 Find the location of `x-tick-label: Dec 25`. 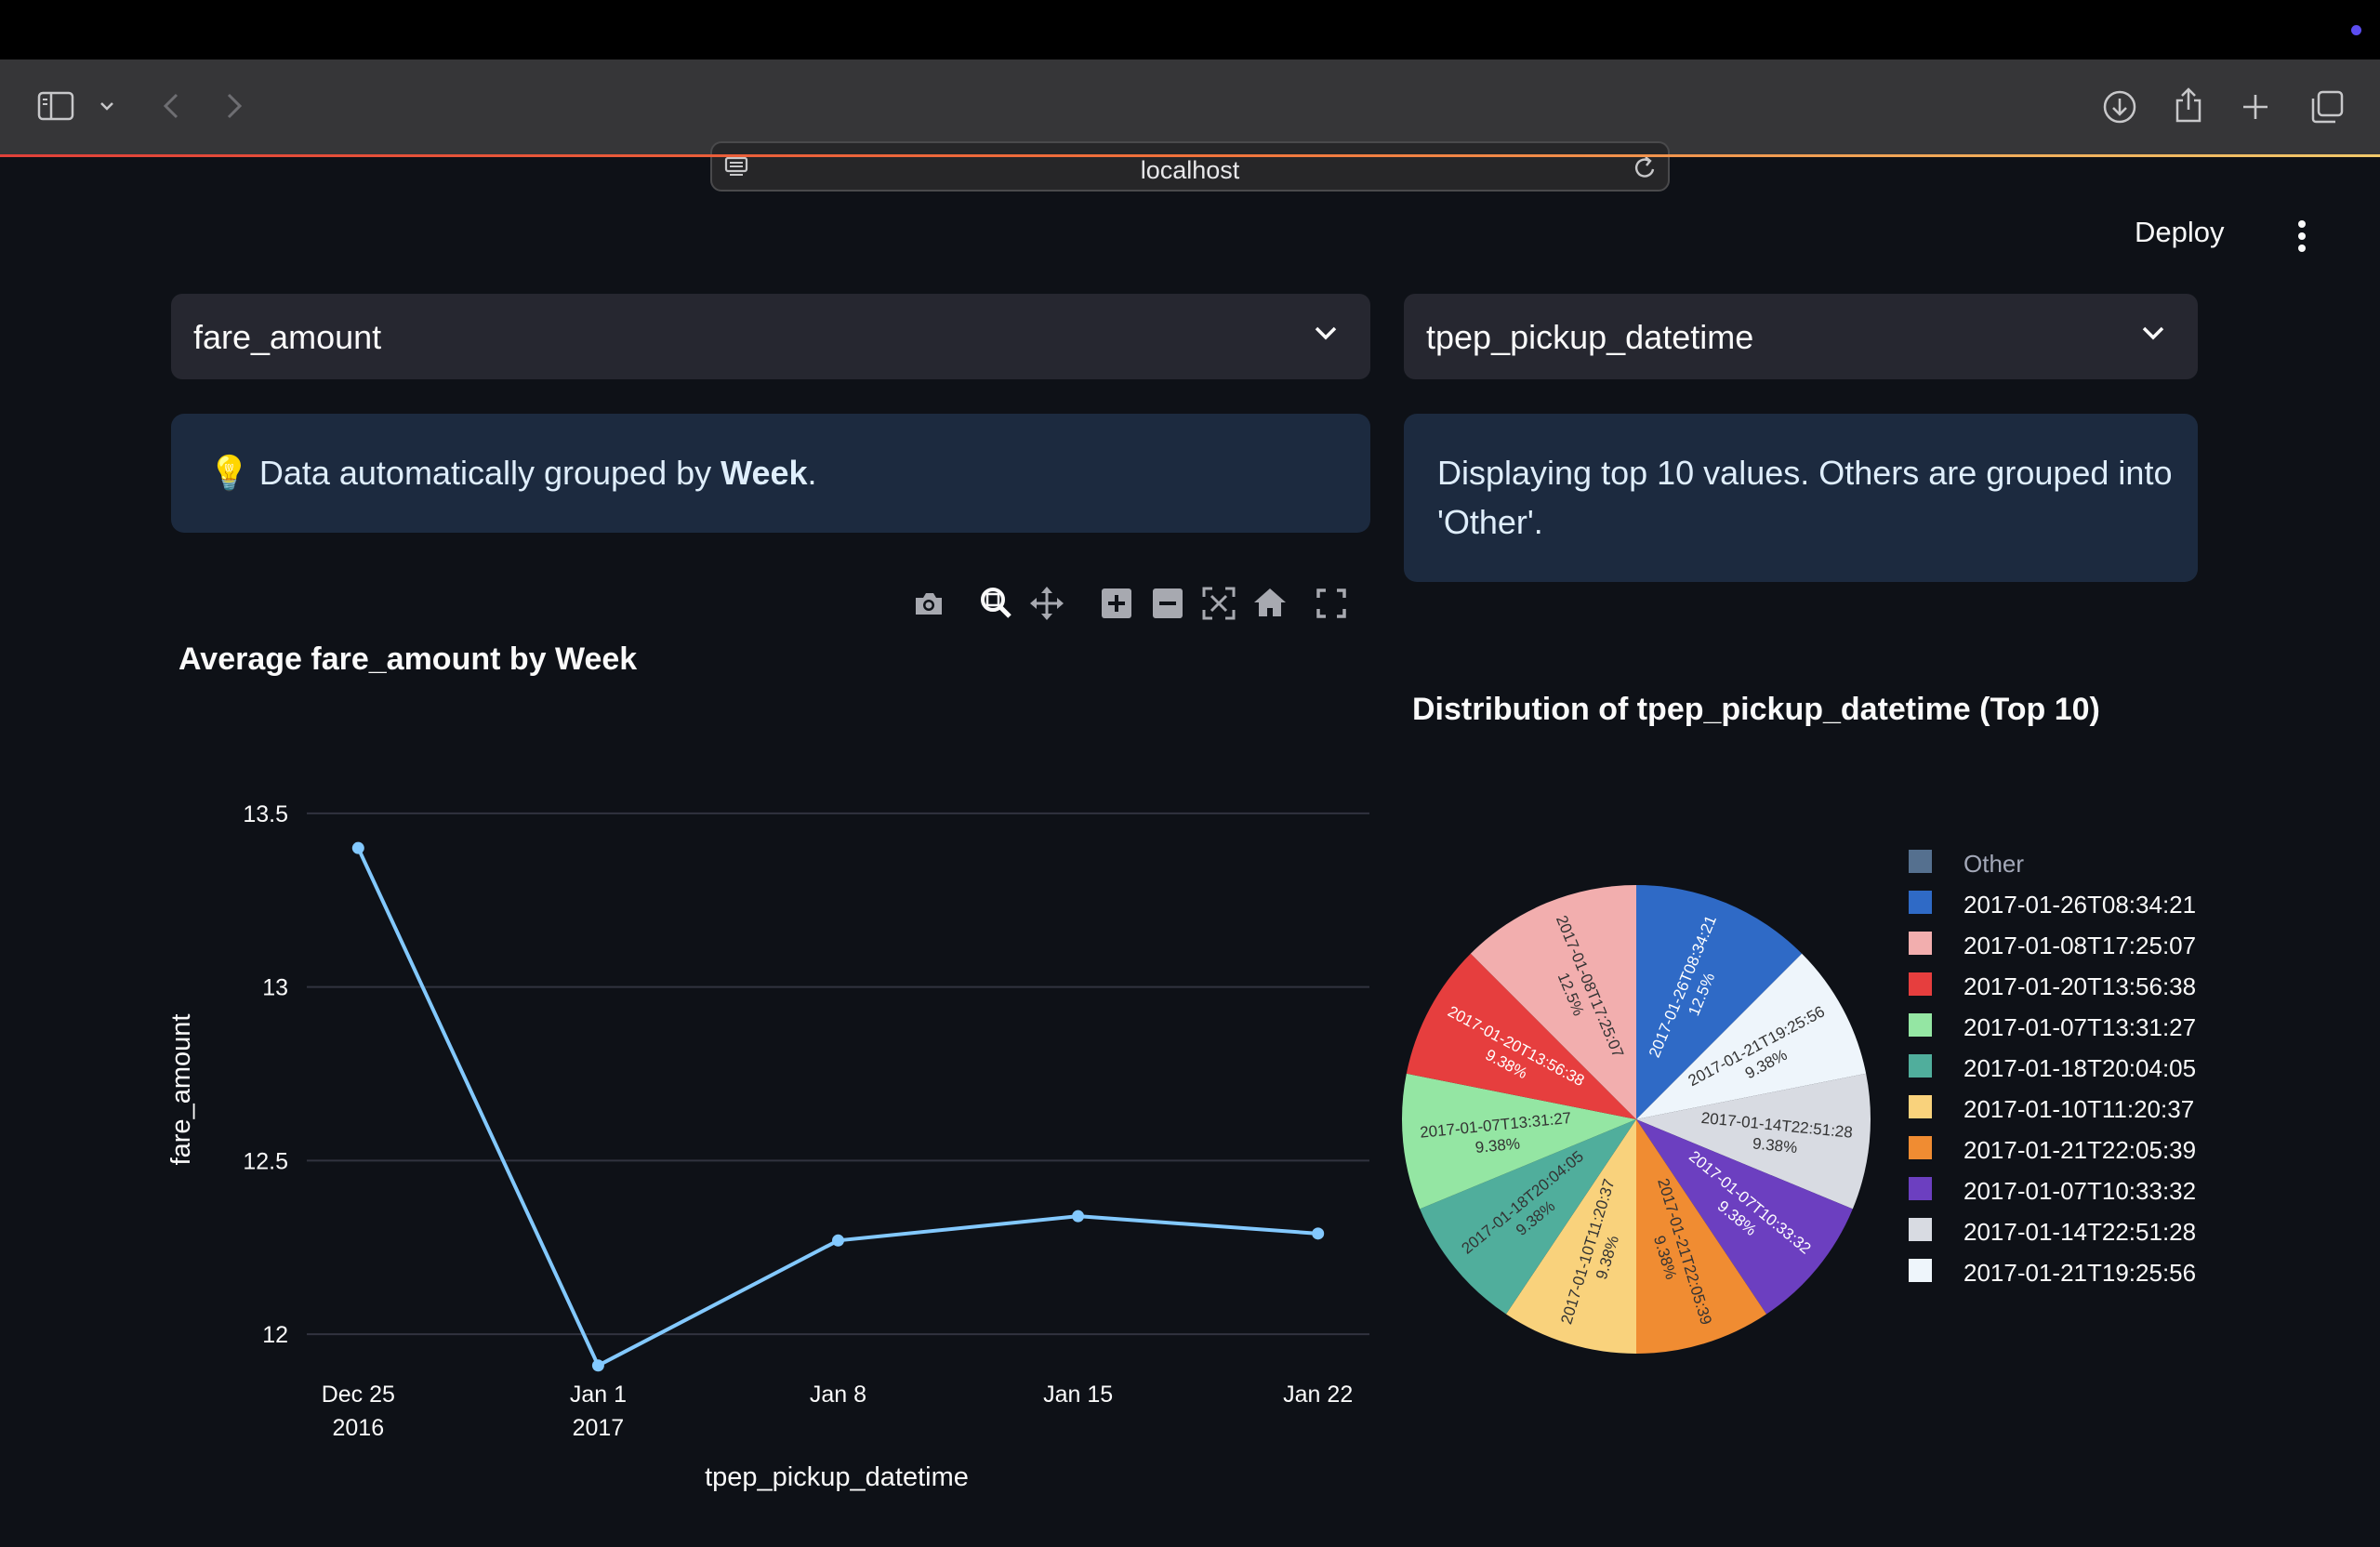

x-tick-label: Dec 25 is located at coordinates (358, 1395).